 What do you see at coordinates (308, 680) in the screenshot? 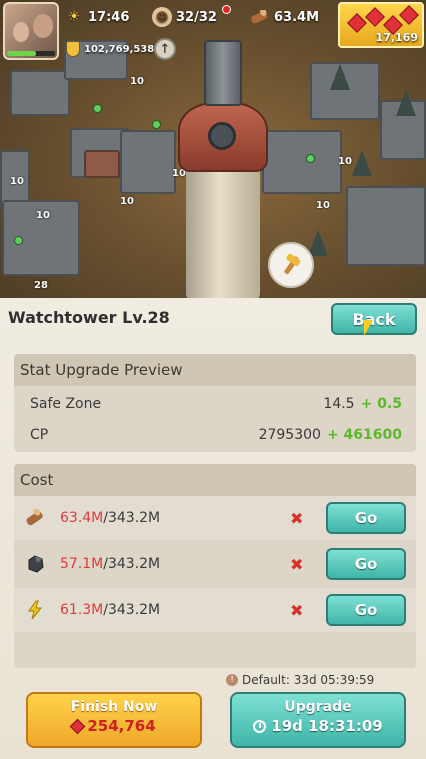
I see `default-time-text: Default: 33d 05:39:59` at bounding box center [308, 680].